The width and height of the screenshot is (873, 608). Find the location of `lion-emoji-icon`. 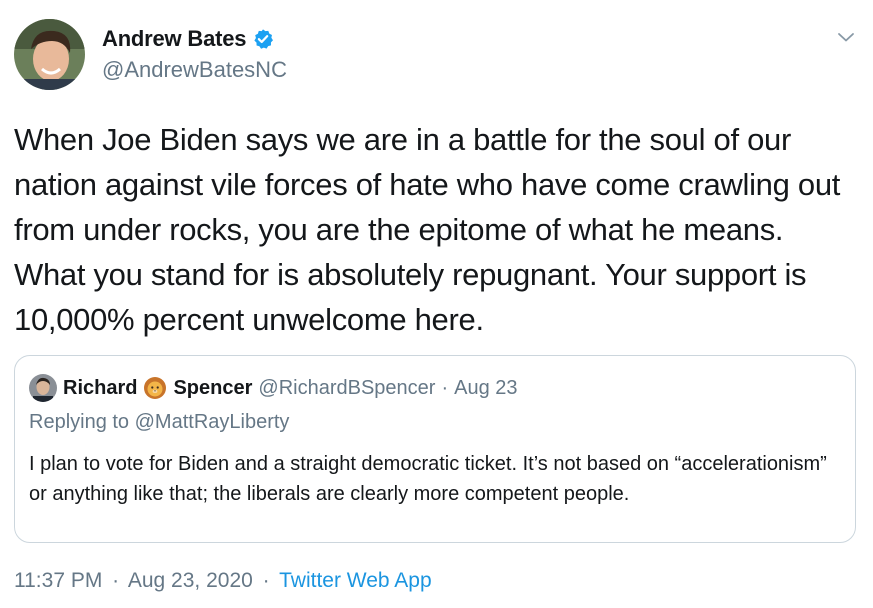

lion-emoji-icon is located at coordinates (155, 388).